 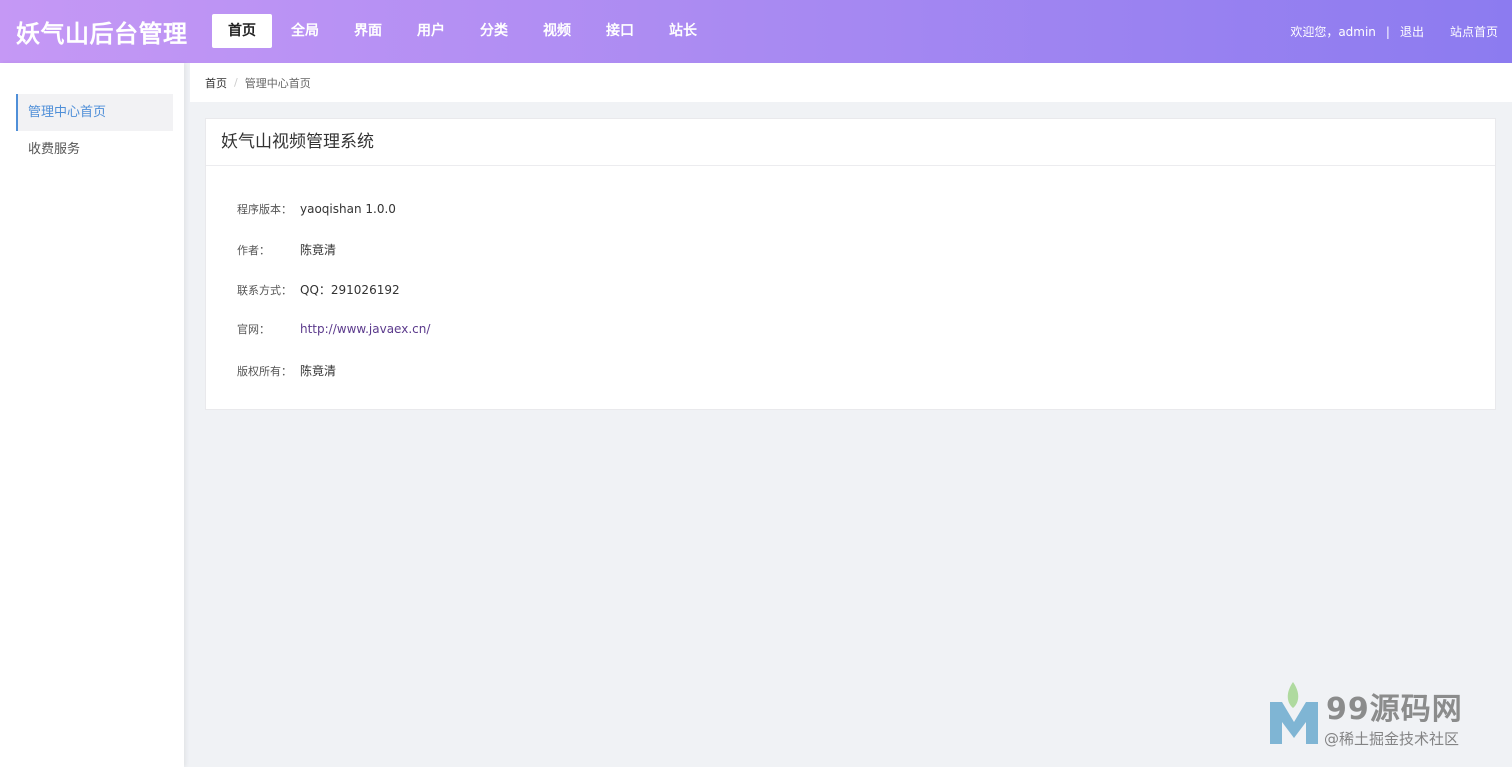 I want to click on watermark-logo-icon, so click(x=1294, y=713).